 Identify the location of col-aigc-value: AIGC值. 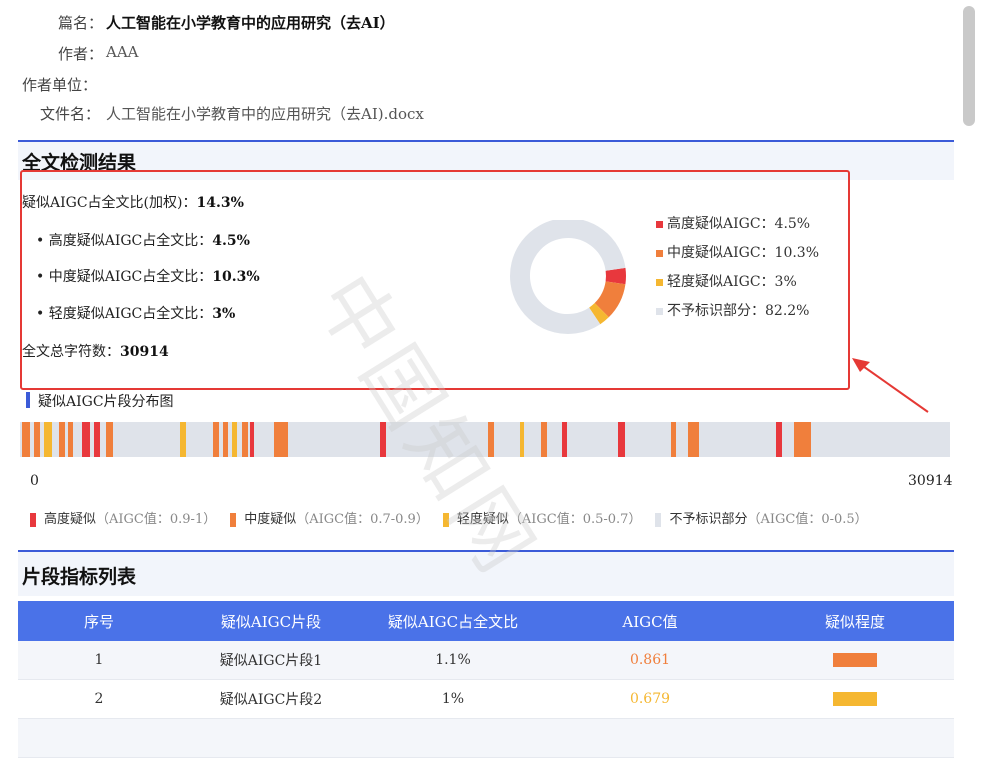
(650, 621).